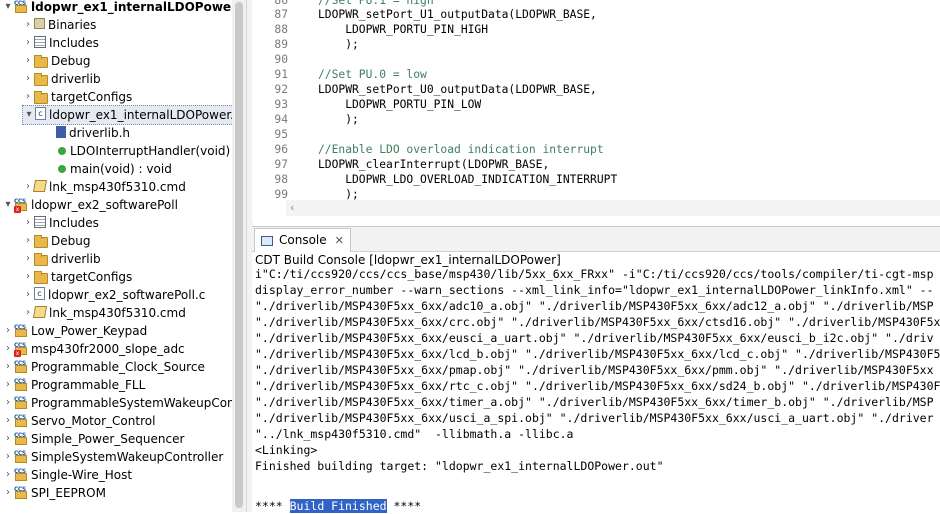 This screenshot has width=940, height=514. What do you see at coordinates (613, 208) in the screenshot?
I see `editor-horizontal-scrollbar: ‹` at bounding box center [613, 208].